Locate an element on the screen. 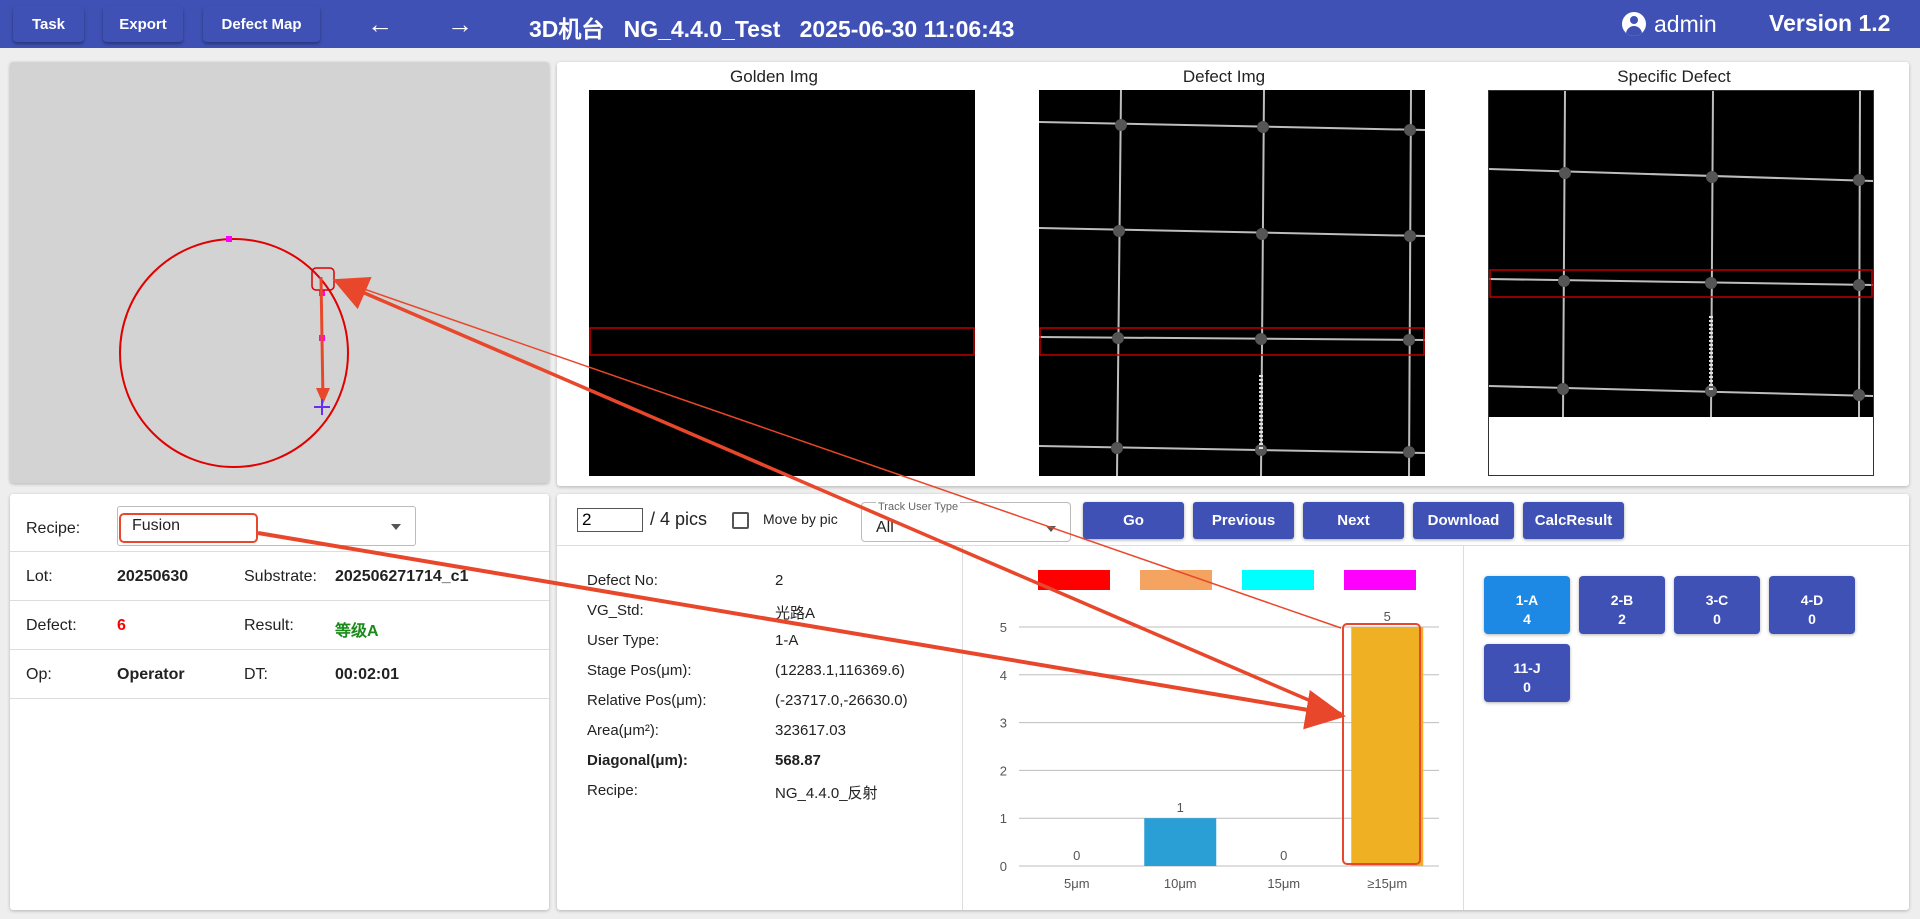  detail-label: Stage Pos(μm): is located at coordinates (639, 670).